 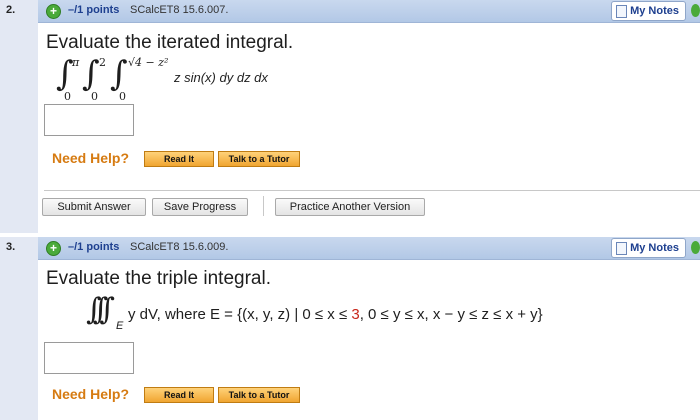 I want to click on upper-limit: π, so click(x=76, y=62).